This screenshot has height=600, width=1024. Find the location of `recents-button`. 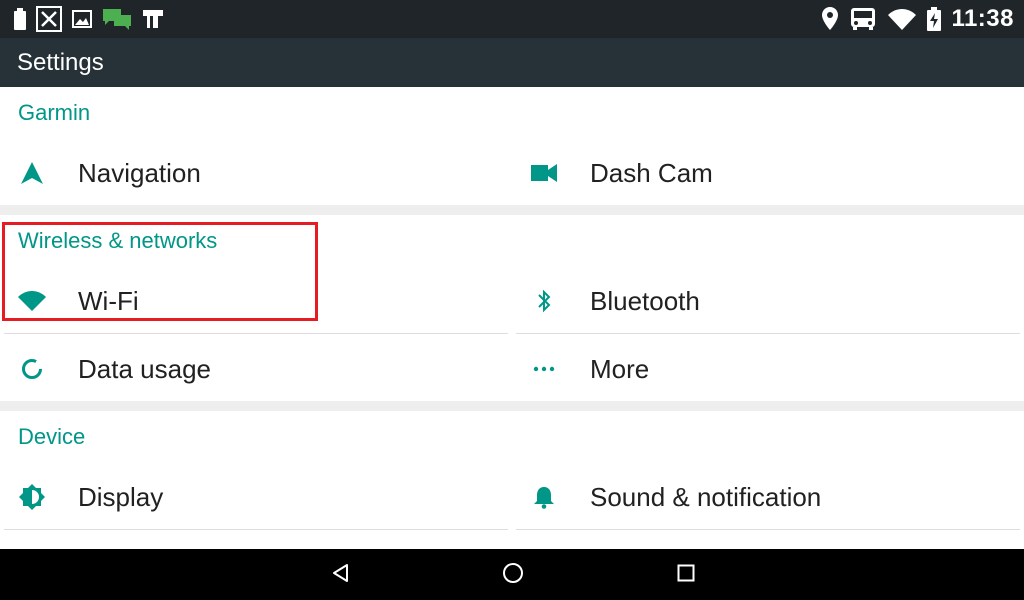

recents-button is located at coordinates (686, 575).